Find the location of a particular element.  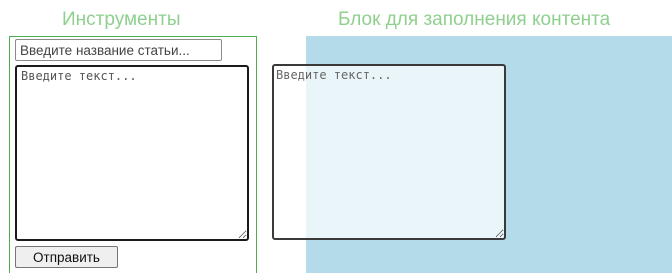

tools-heading: Инструменты is located at coordinates (121, 19).